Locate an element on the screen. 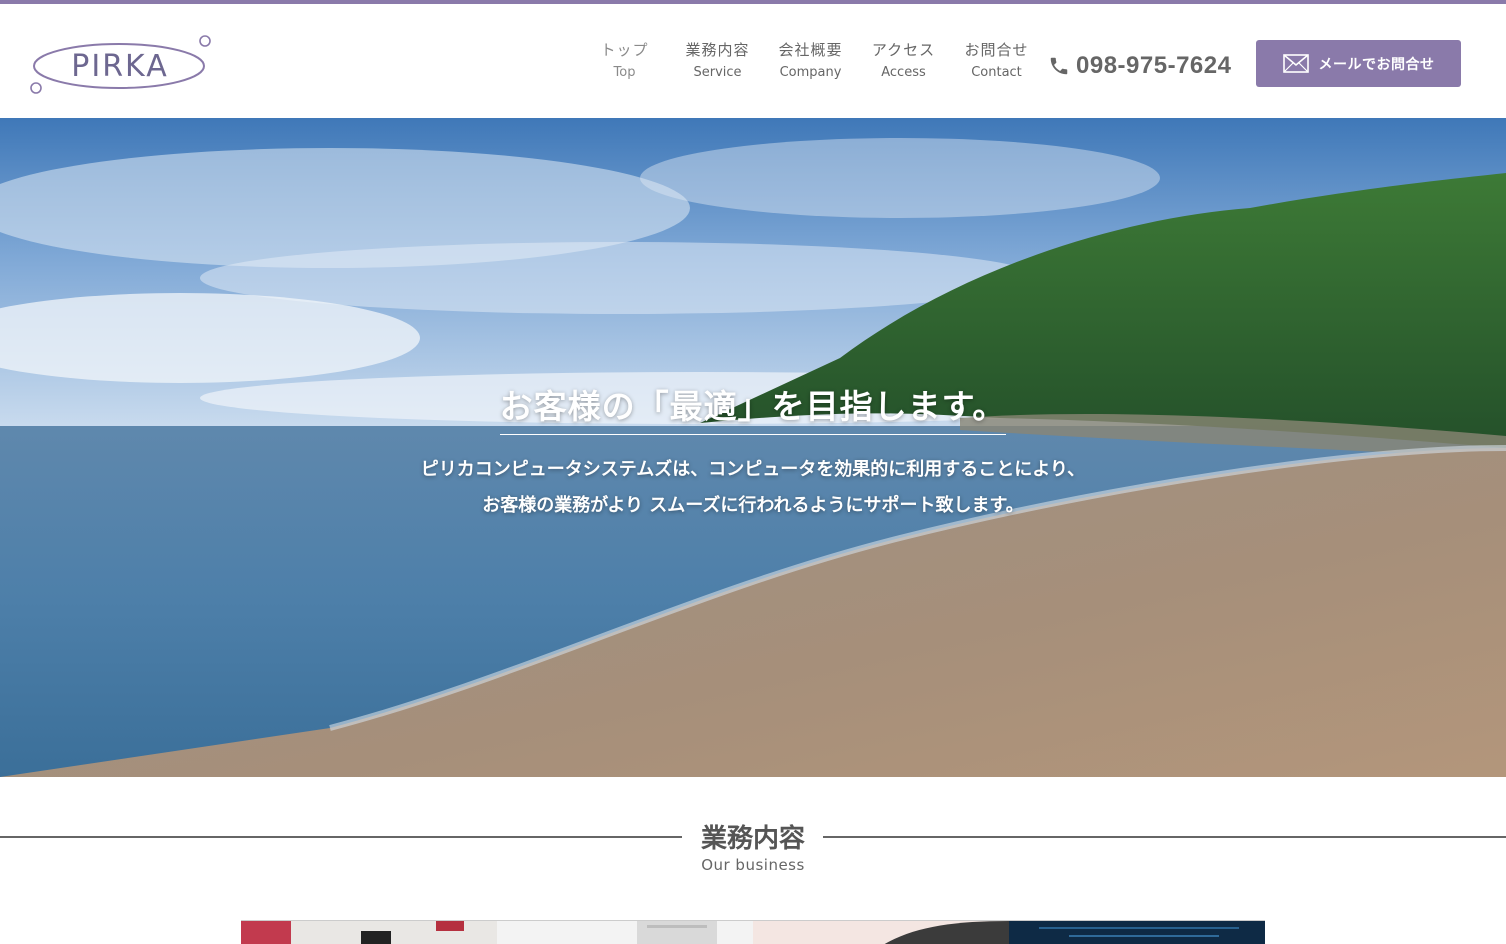  mail-button-label: メールでお問合せ is located at coordinates (1376, 64).